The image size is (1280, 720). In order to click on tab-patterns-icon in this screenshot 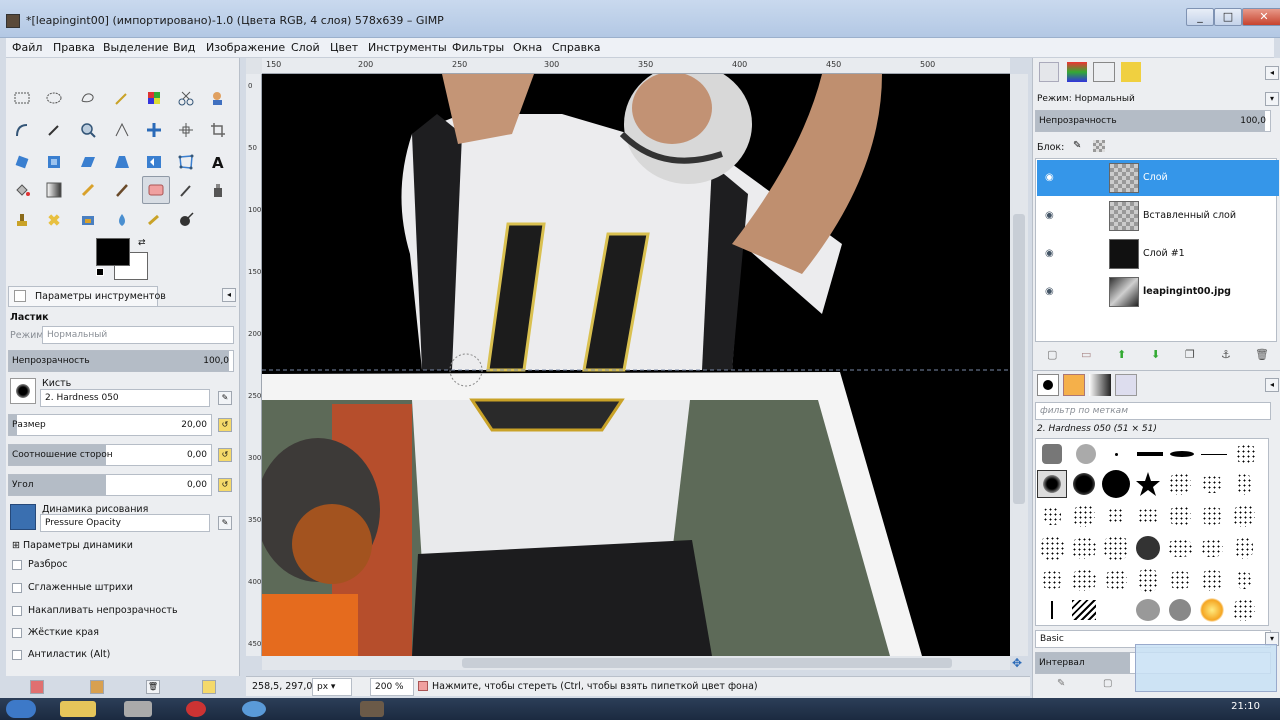, I will do `click(1074, 385)`.